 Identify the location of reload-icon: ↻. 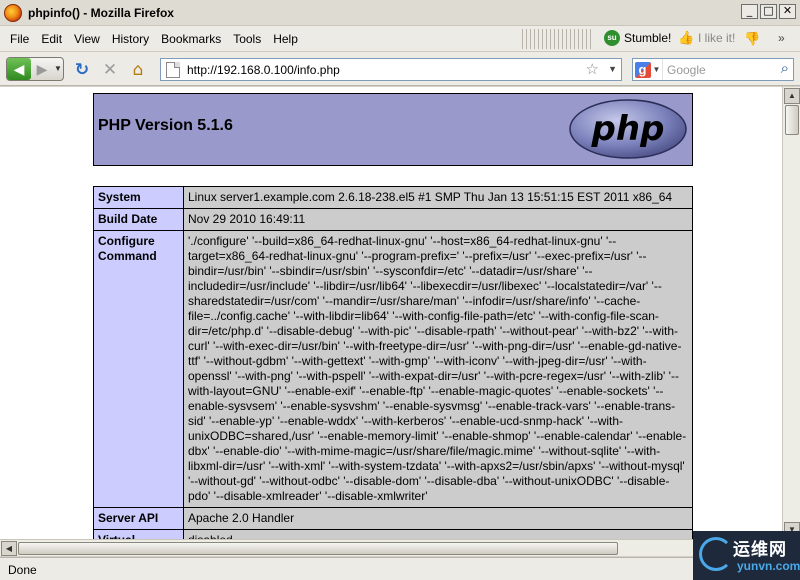
(82, 70).